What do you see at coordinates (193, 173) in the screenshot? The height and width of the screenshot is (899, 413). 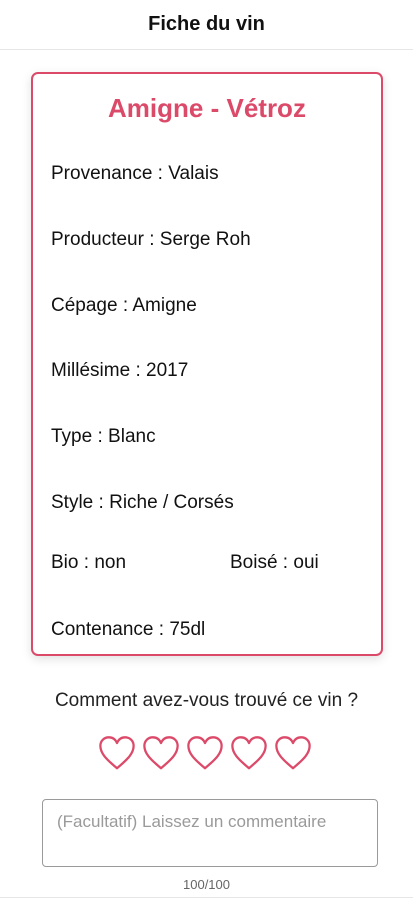 I see `field-value: Valais` at bounding box center [193, 173].